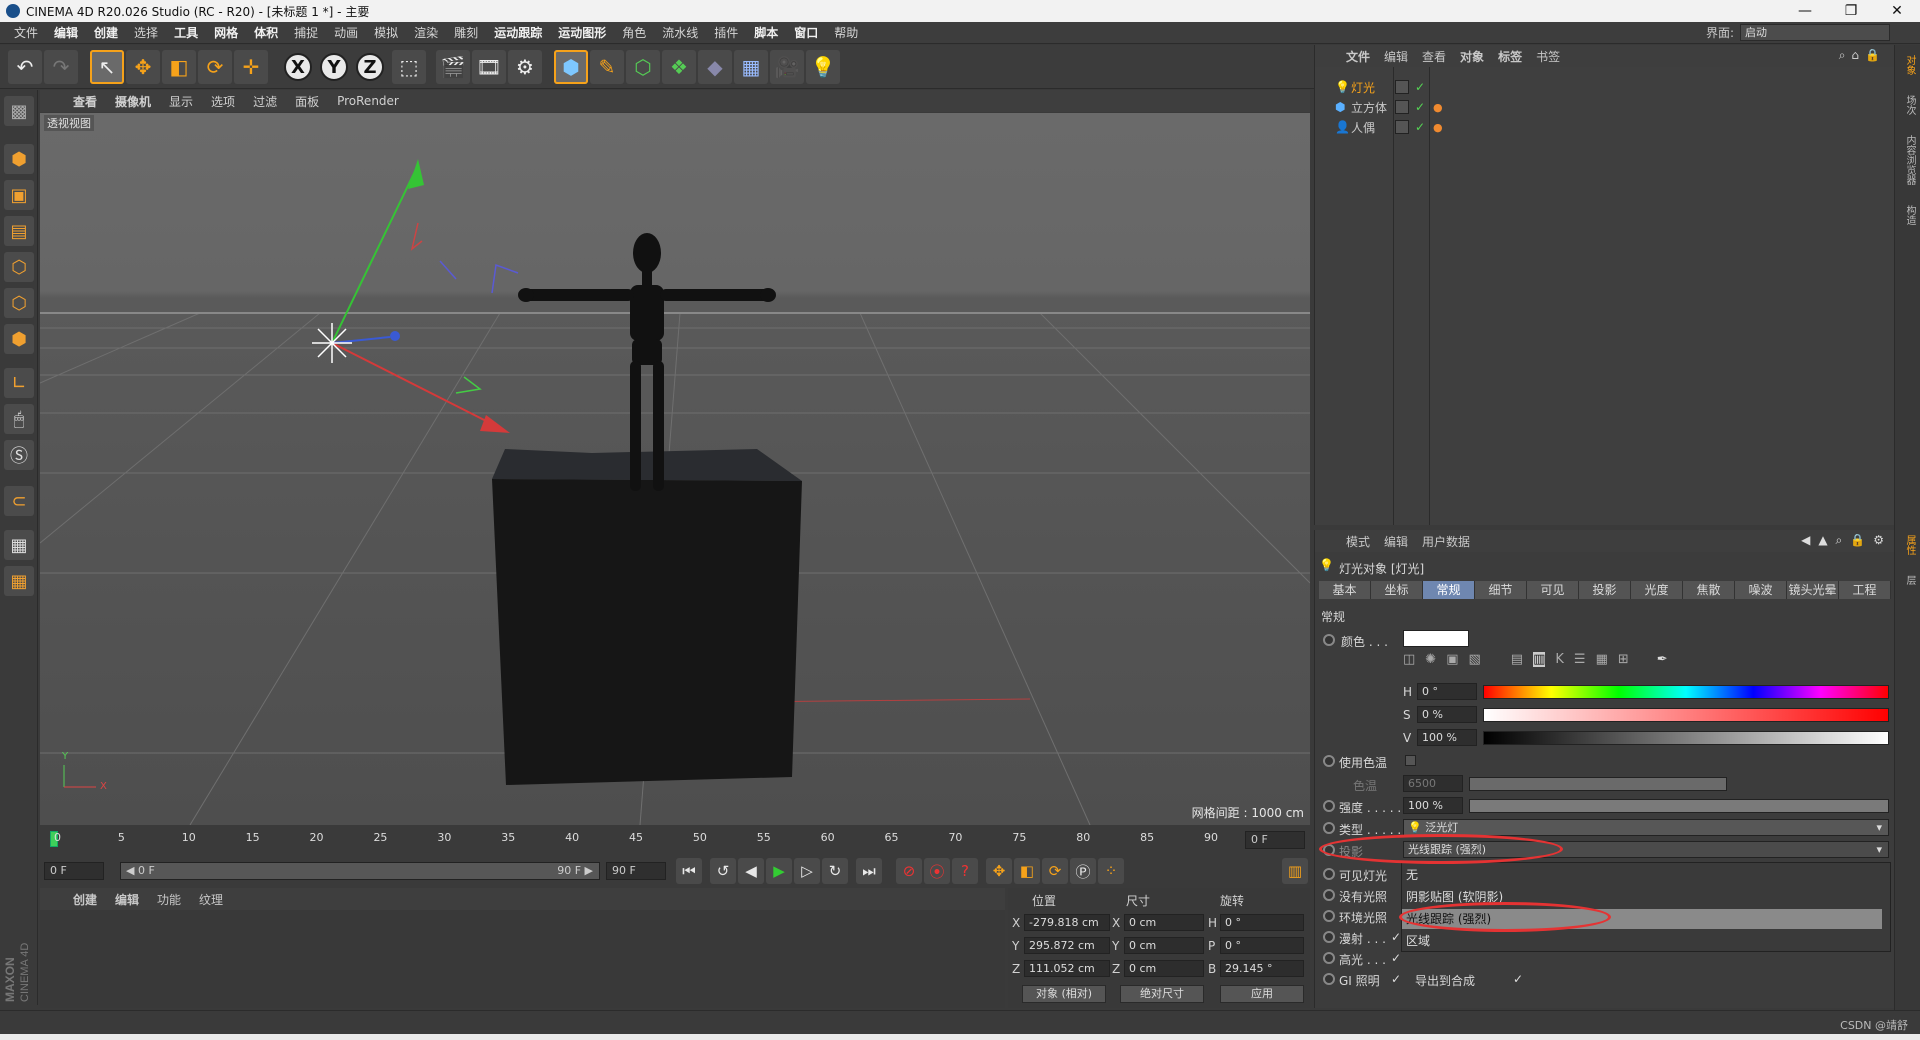  What do you see at coordinates (1447, 714) in the screenshot?
I see `s-field: 0 %` at bounding box center [1447, 714].